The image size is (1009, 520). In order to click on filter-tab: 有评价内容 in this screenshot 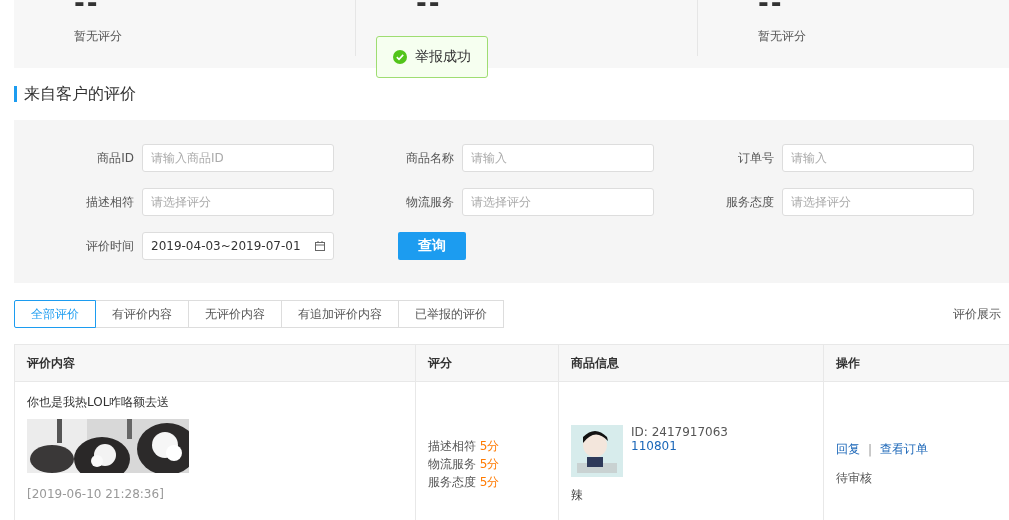, I will do `click(142, 314)`.